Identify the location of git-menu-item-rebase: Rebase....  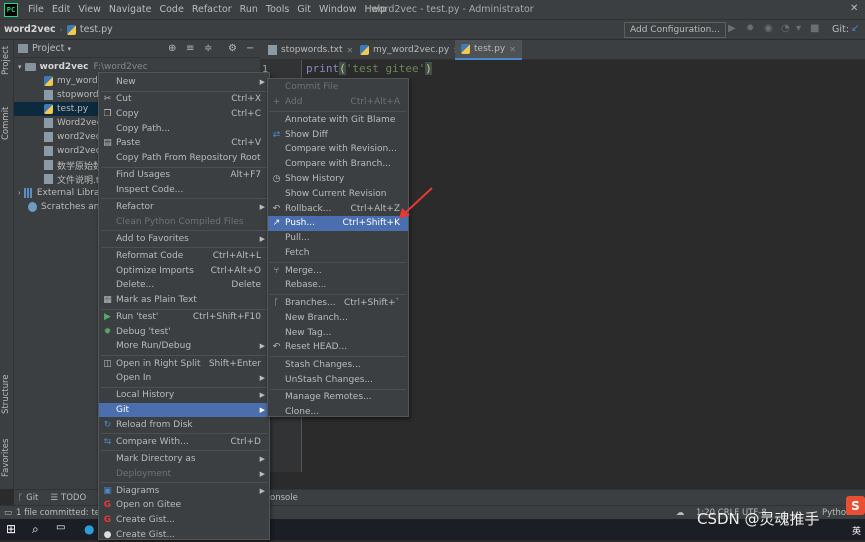
(338, 285).